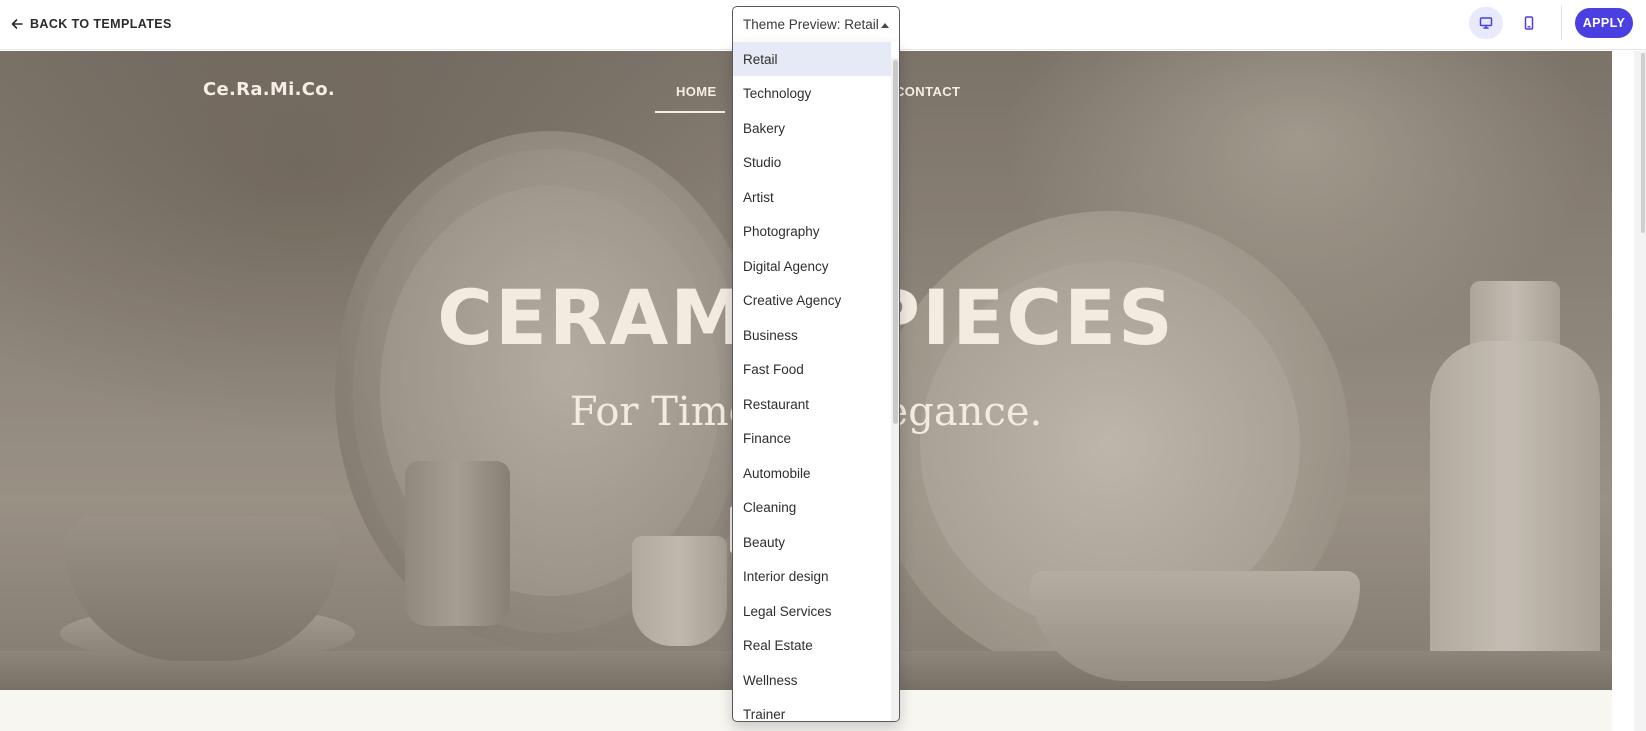 Image resolution: width=1646 pixels, height=731 pixels. I want to click on theme-option: Cleaning, so click(812, 508).